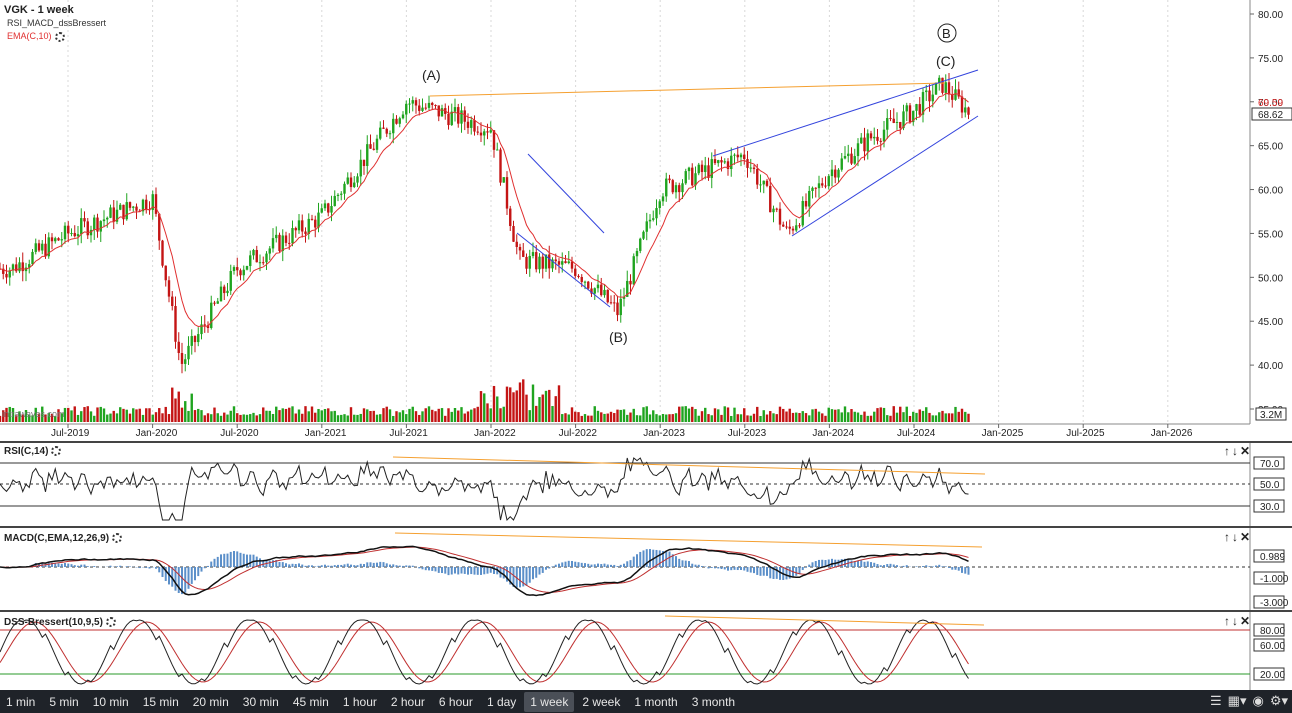 The height and width of the screenshot is (713, 1292). What do you see at coordinates (161, 702) in the screenshot?
I see `timeframe-15-min: 15 min` at bounding box center [161, 702].